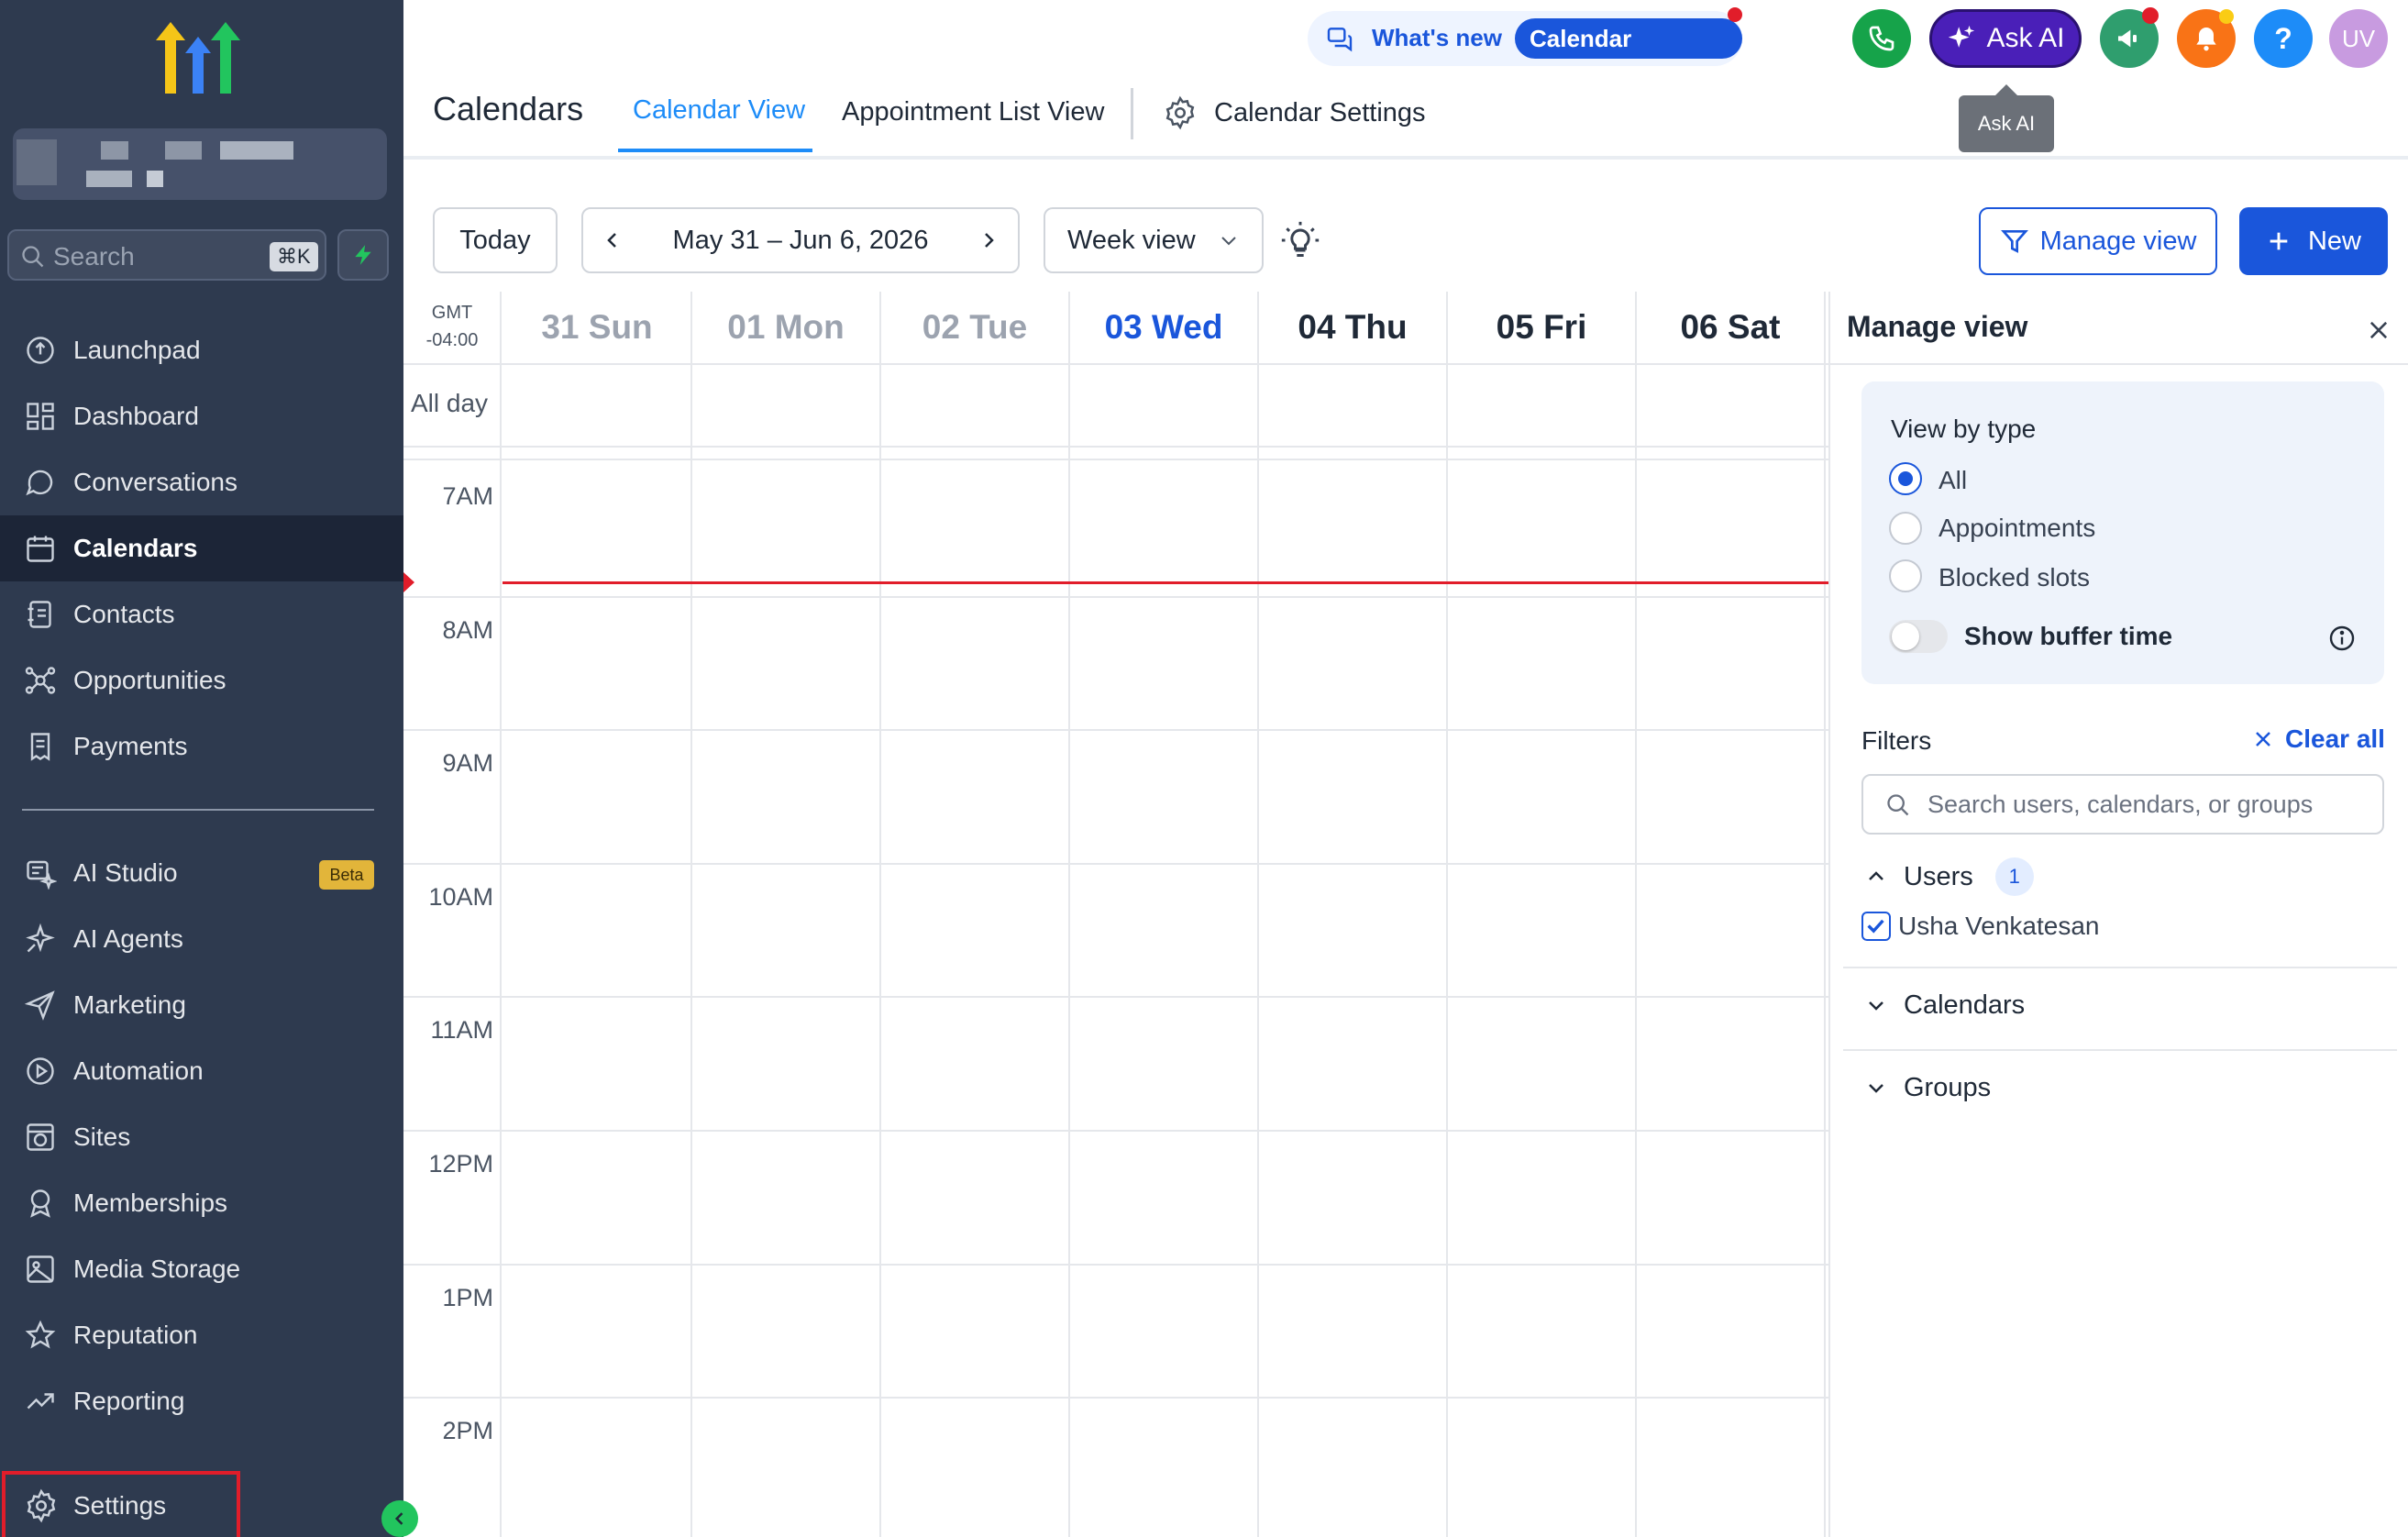 This screenshot has width=2408, height=1537. What do you see at coordinates (201, 1005) in the screenshot?
I see `sidebar-item-marketing: Marketing` at bounding box center [201, 1005].